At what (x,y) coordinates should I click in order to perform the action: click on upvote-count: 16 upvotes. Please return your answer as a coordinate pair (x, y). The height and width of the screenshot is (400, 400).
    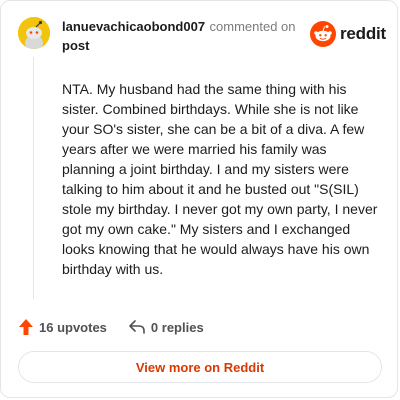
    Looking at the image, I should click on (73, 327).